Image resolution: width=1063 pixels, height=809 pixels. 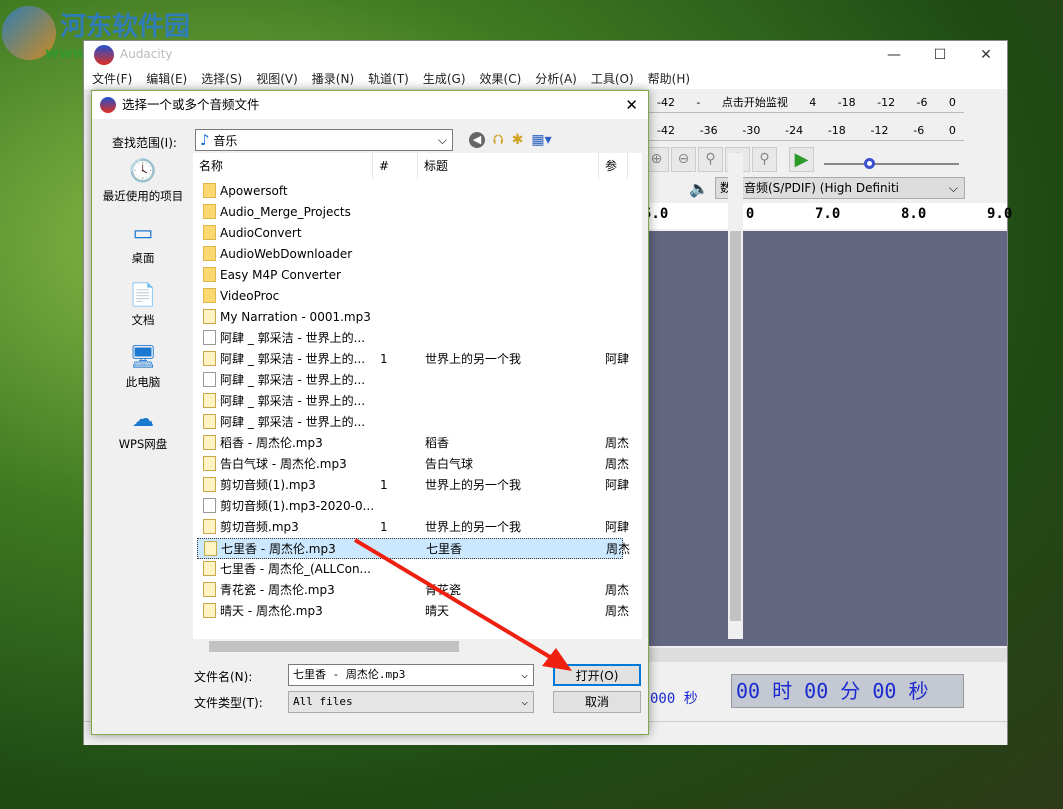 What do you see at coordinates (869, 163) in the screenshot?
I see `slider-thumb` at bounding box center [869, 163].